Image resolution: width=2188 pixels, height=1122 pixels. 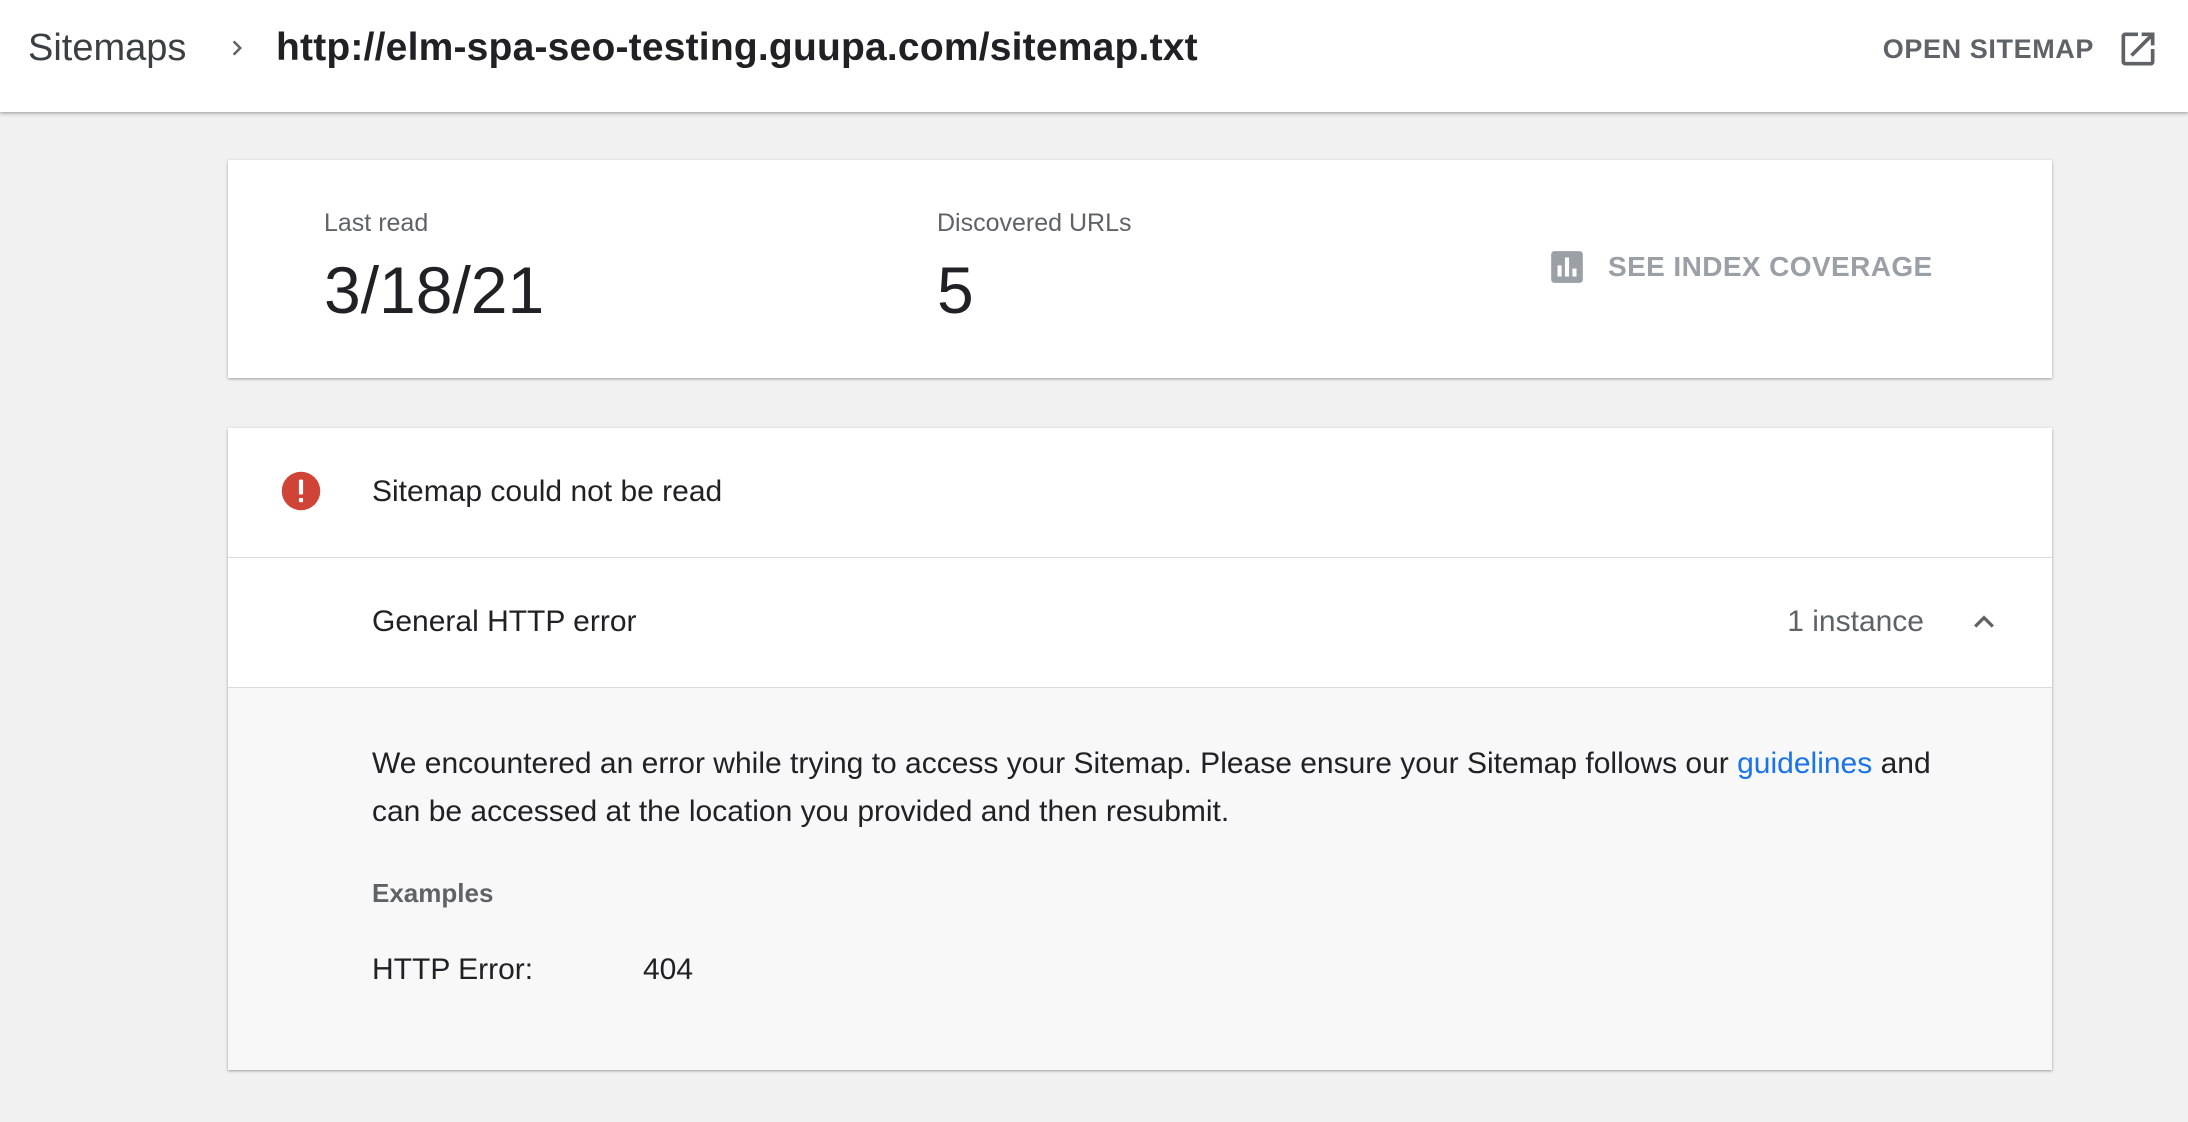 What do you see at coordinates (433, 893) in the screenshot?
I see `examples-heading: Examples` at bounding box center [433, 893].